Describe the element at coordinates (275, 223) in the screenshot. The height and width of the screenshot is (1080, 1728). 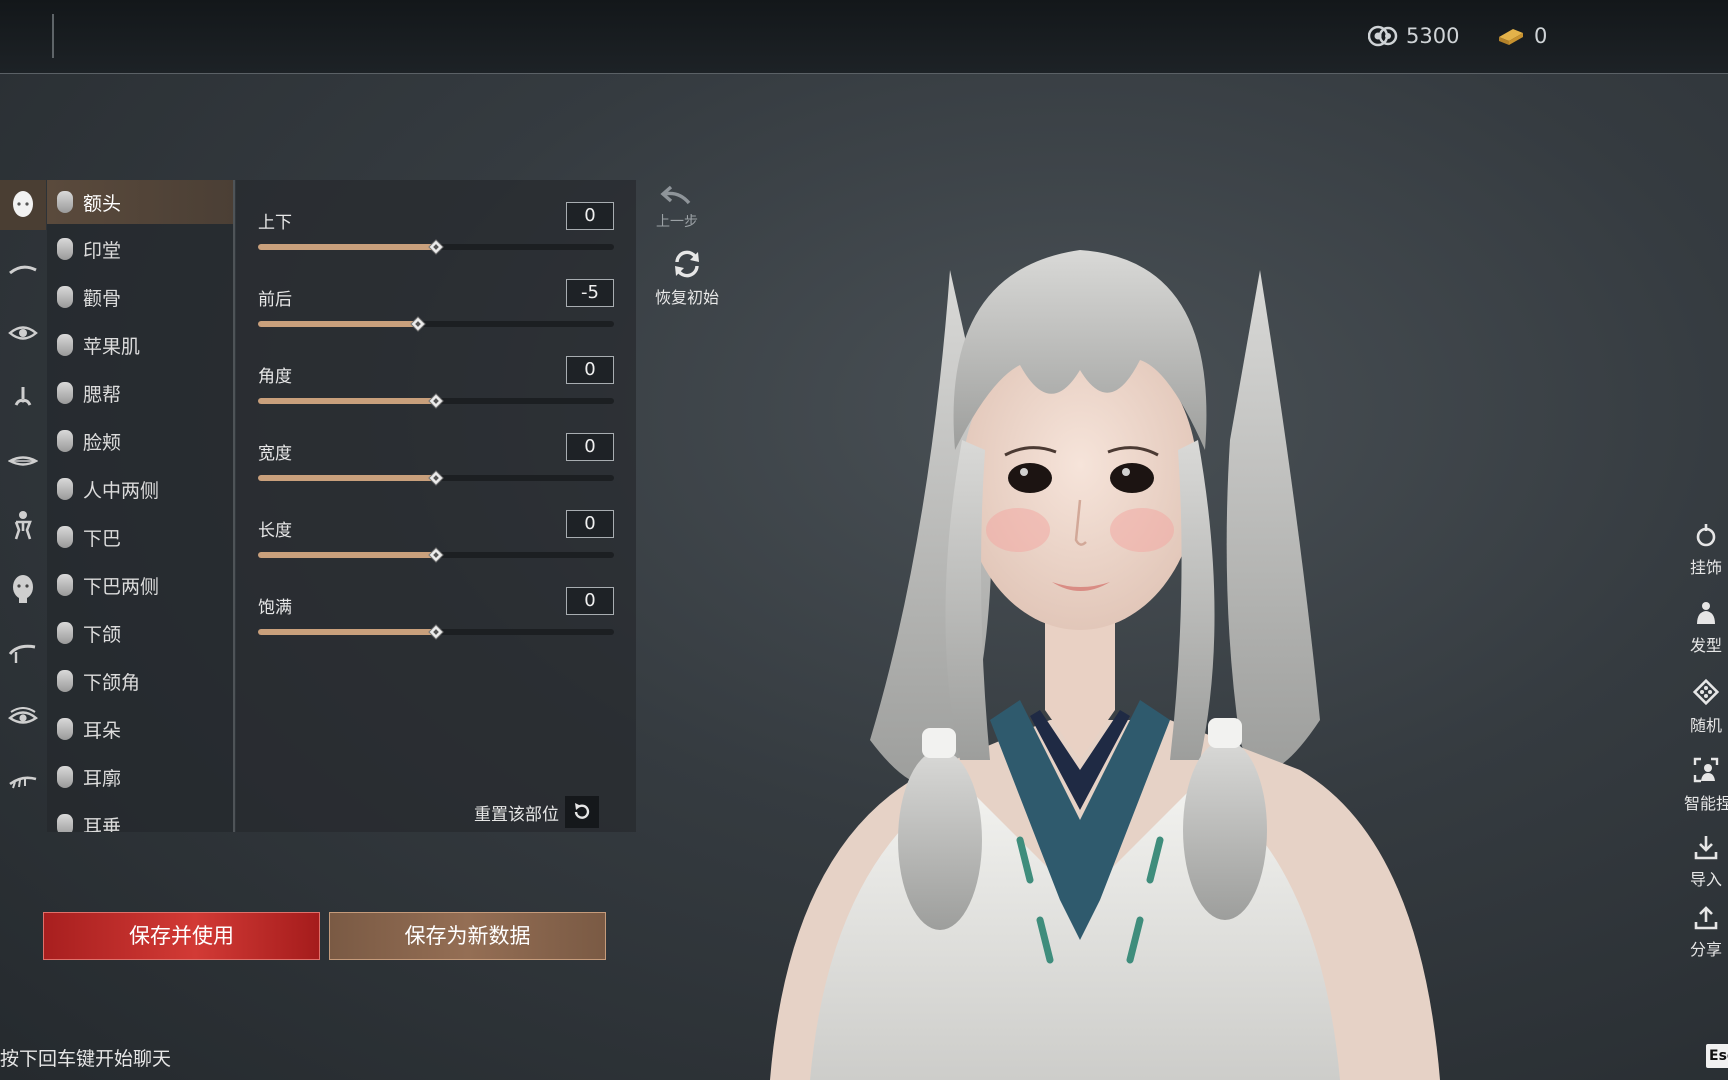
I see `slider-label: 上下` at that location.